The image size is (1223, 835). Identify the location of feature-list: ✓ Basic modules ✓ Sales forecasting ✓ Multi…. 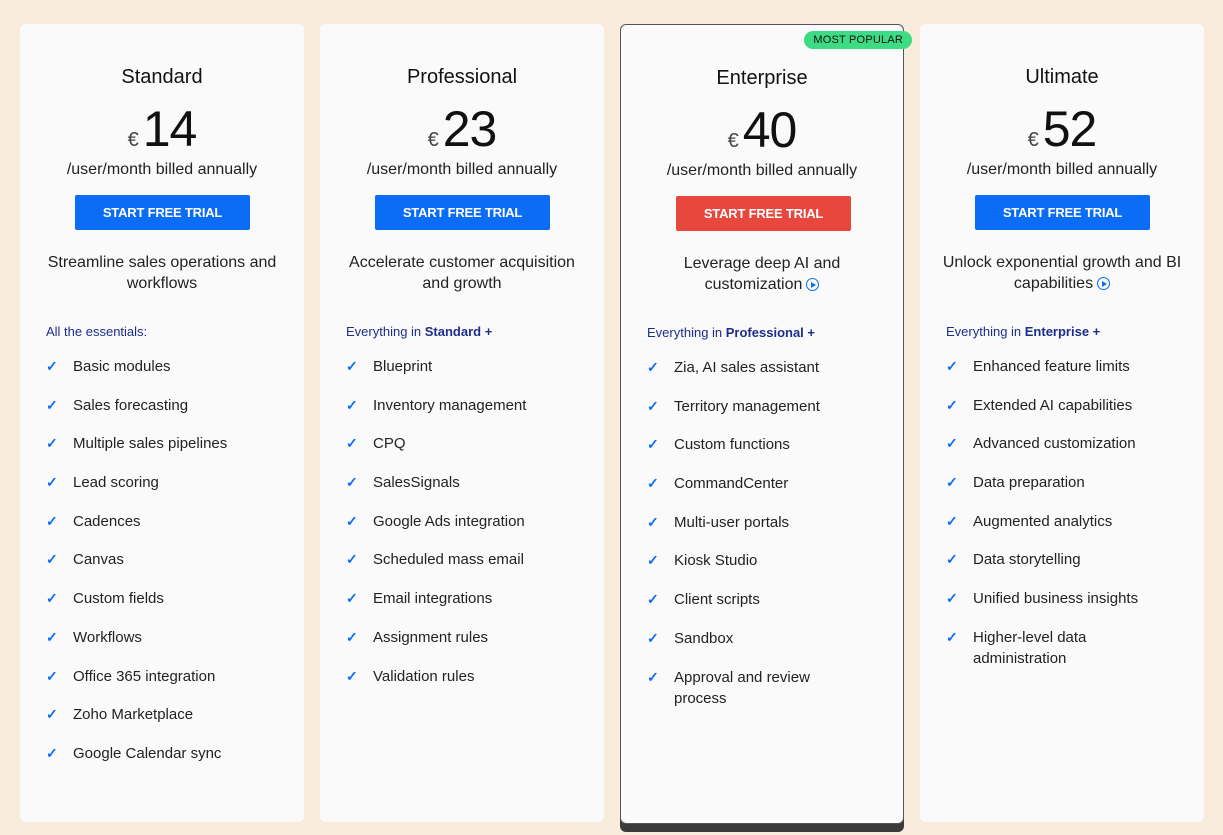
(165, 569).